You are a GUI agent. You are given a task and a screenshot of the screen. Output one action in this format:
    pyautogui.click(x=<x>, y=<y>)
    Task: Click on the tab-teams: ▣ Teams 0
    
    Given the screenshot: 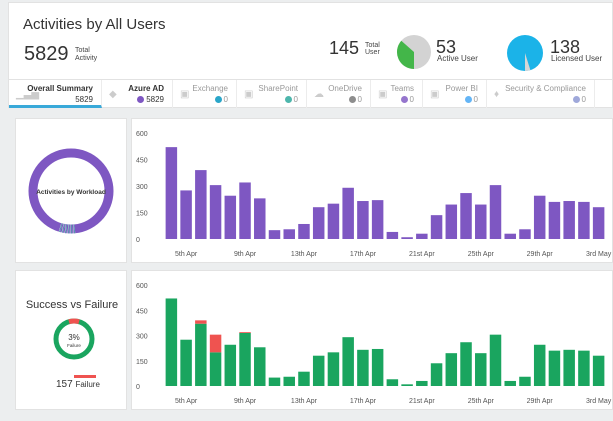 What is the action you would take?
    pyautogui.click(x=397, y=94)
    